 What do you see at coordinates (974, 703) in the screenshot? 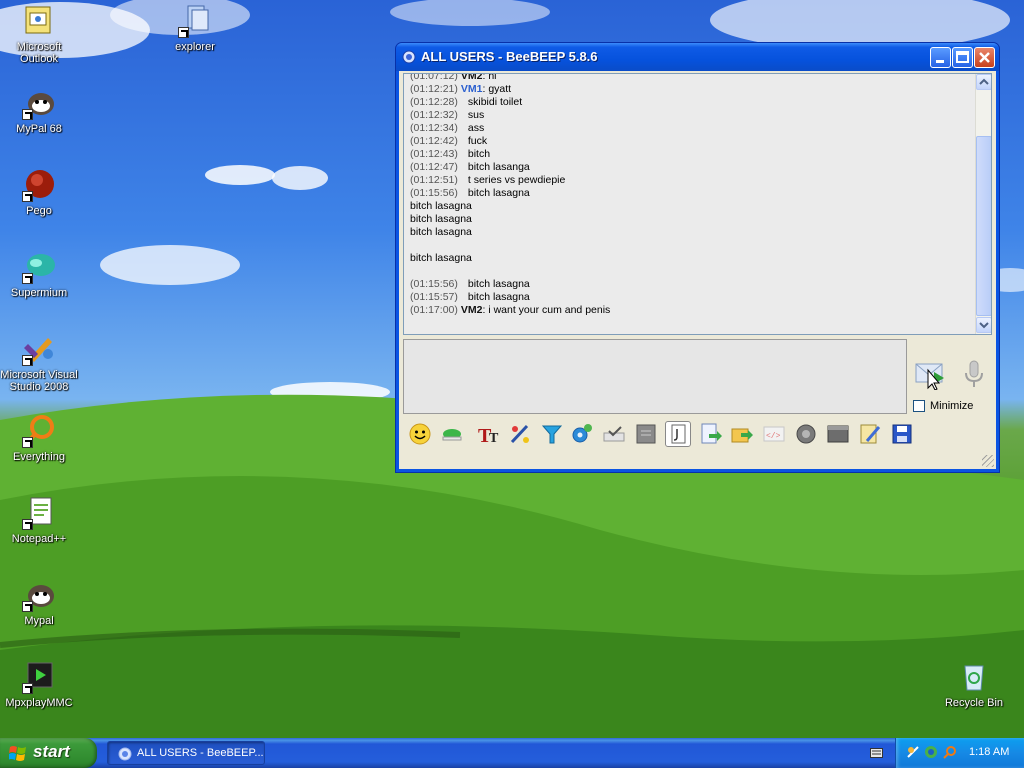
I see `desktop-icon-label: Recycle Bin` at bounding box center [974, 703].